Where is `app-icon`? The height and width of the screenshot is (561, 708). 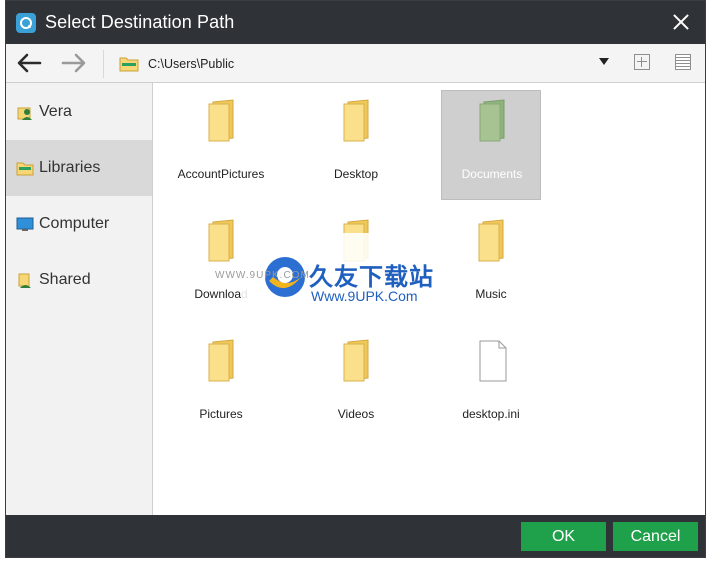 app-icon is located at coordinates (26, 23).